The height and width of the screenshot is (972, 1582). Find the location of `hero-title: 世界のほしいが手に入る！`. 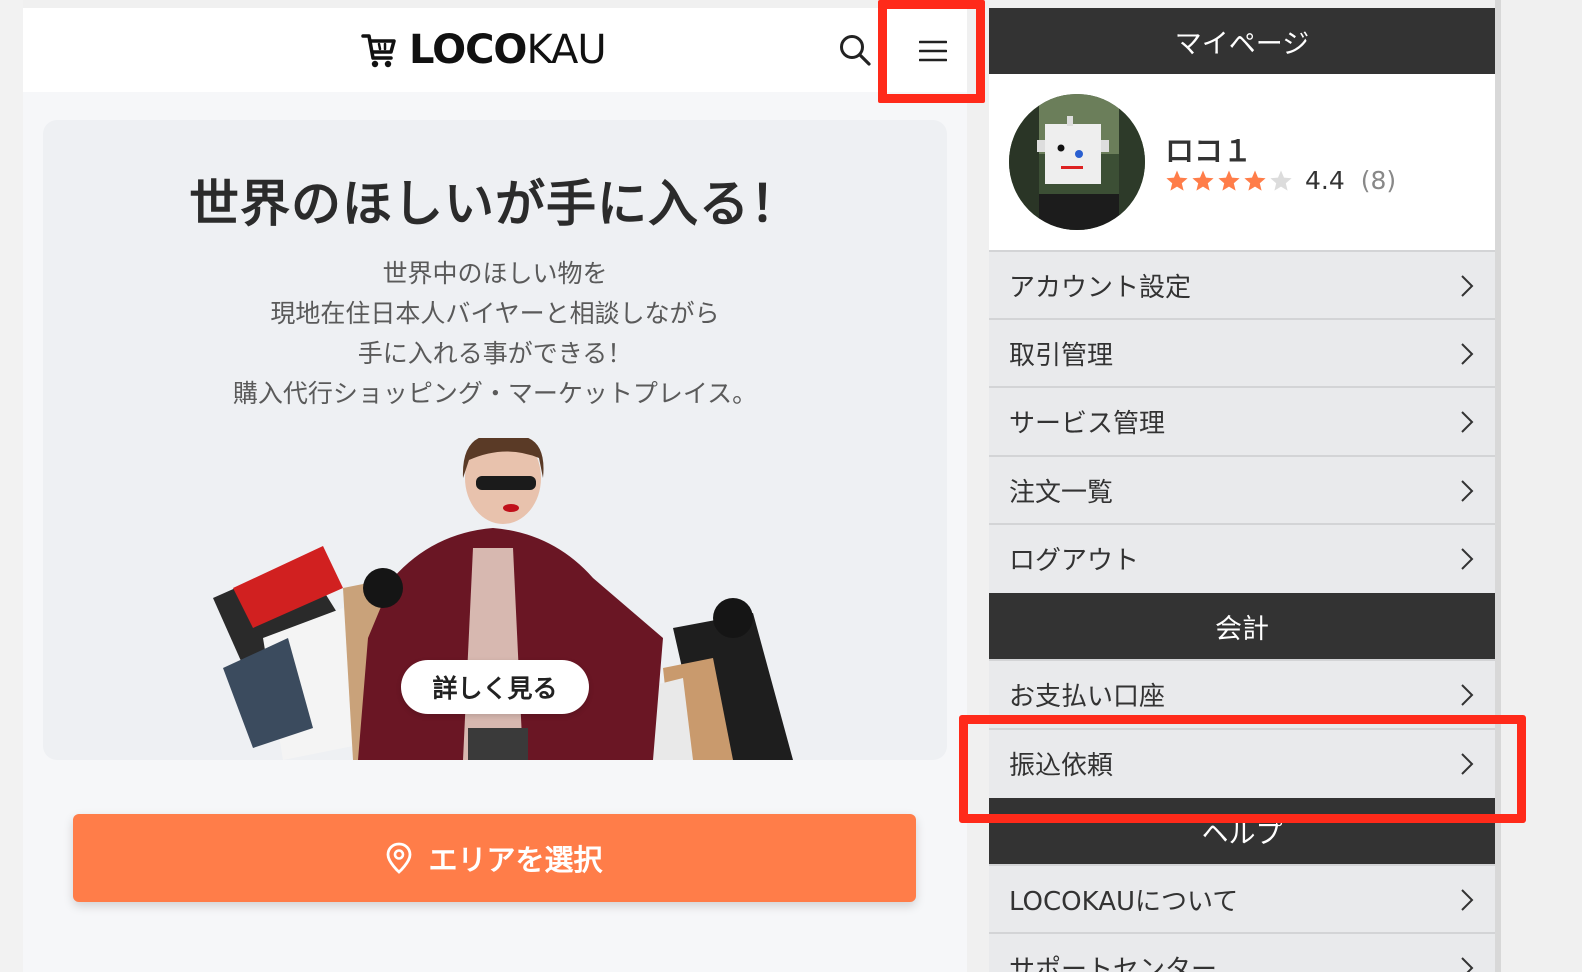

hero-title: 世界のほしいが手に入る！ is located at coordinates (495, 204).